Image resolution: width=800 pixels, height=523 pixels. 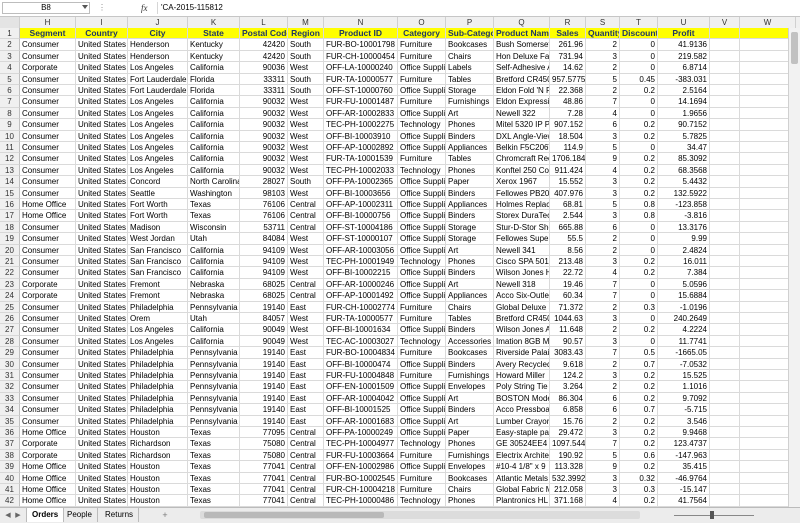 What do you see at coordinates (48, 22) in the screenshot?
I see `column-header-h: H` at bounding box center [48, 22].